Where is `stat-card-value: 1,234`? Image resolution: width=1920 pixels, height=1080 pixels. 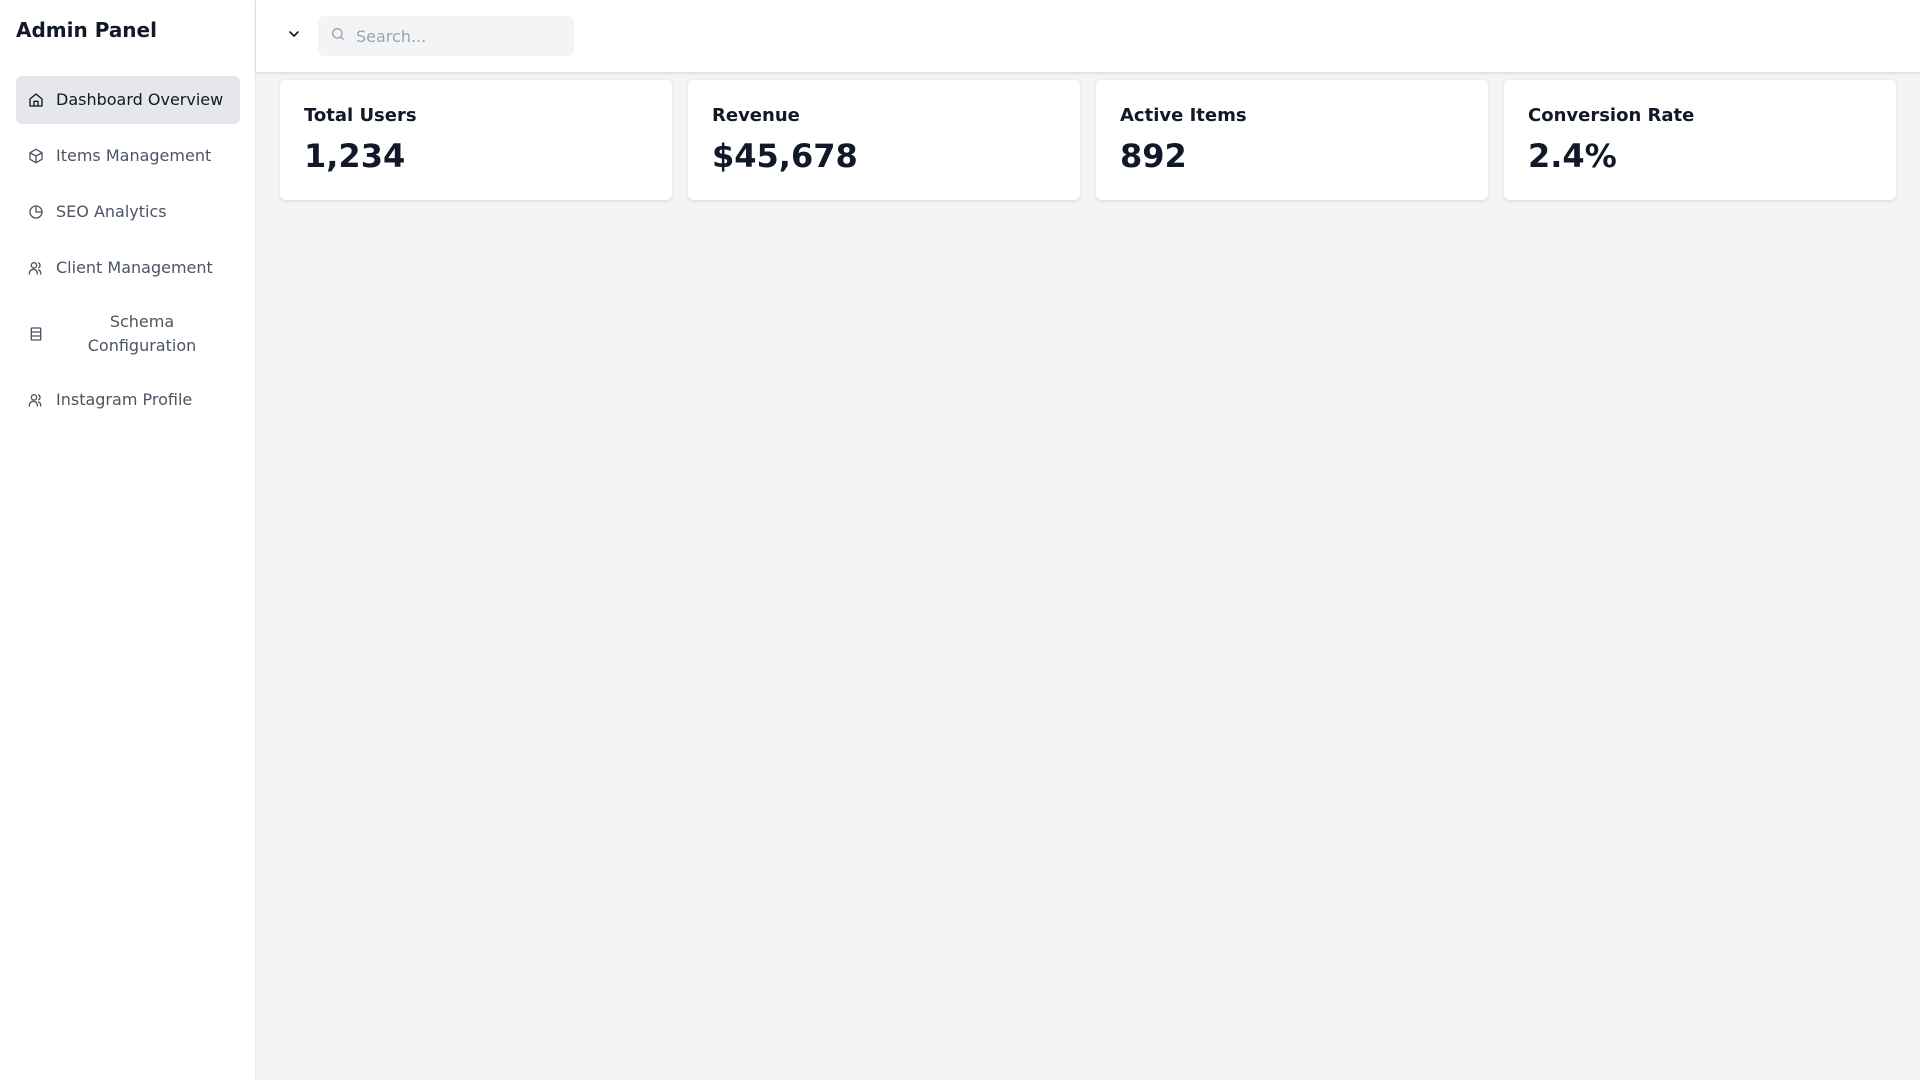 stat-card-value: 1,234 is located at coordinates (355, 156).